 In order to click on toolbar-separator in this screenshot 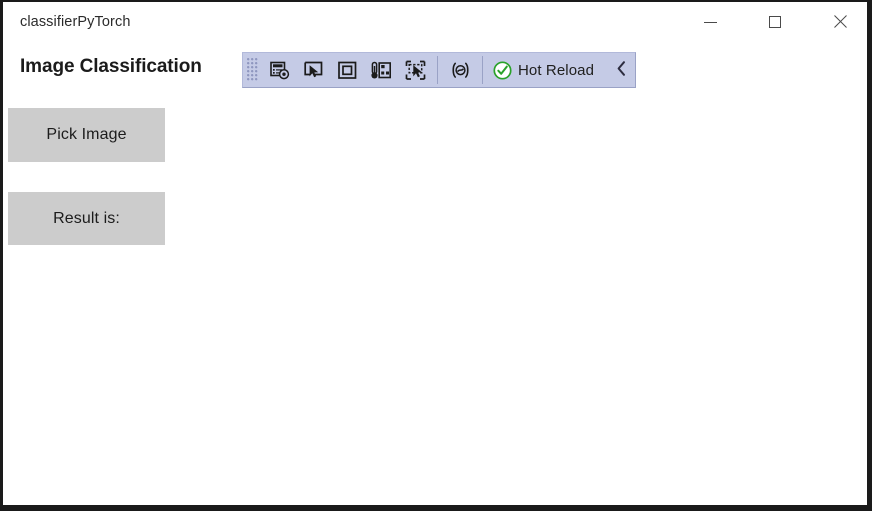, I will do `click(437, 70)`.